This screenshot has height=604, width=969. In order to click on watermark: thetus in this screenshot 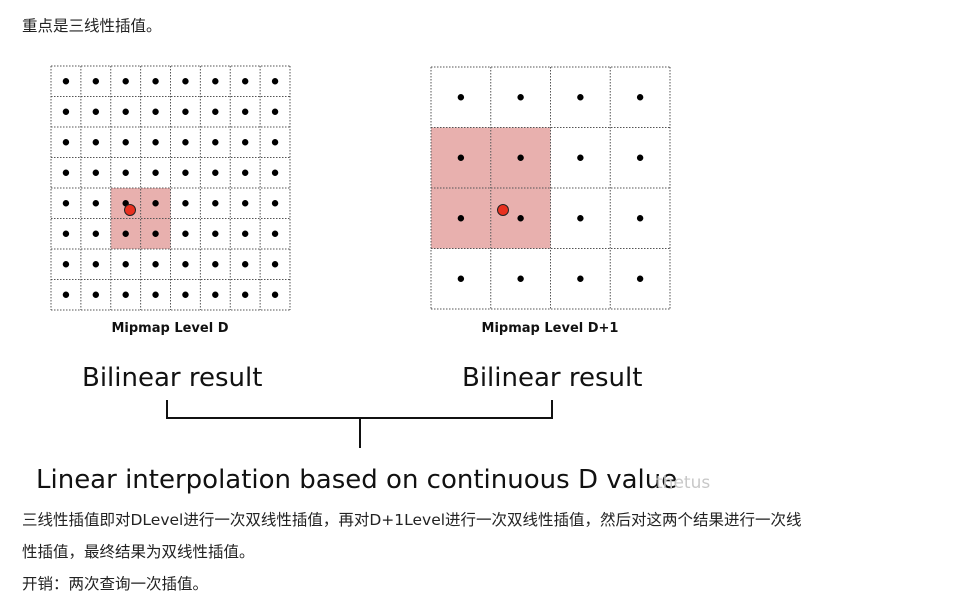, I will do `click(683, 483)`.